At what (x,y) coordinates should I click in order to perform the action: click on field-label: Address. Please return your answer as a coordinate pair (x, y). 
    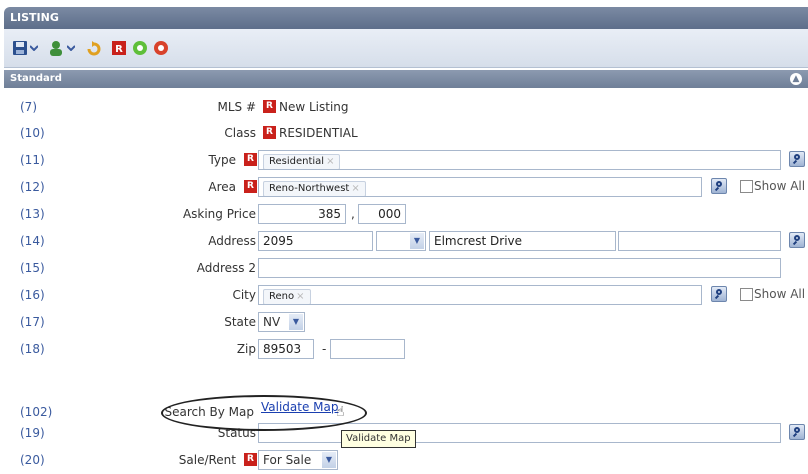
    Looking at the image, I should click on (232, 241).